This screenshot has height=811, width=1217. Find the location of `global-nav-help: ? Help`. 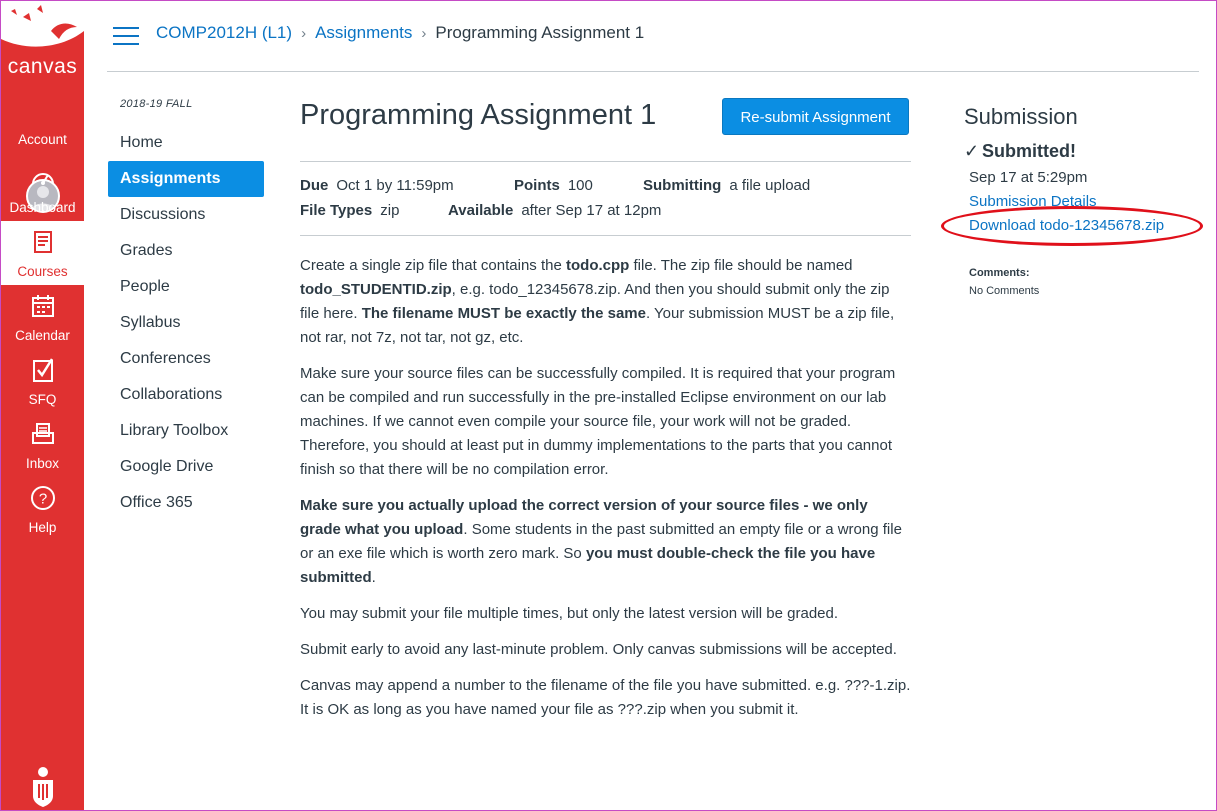

global-nav-help: ? Help is located at coordinates (42, 509).